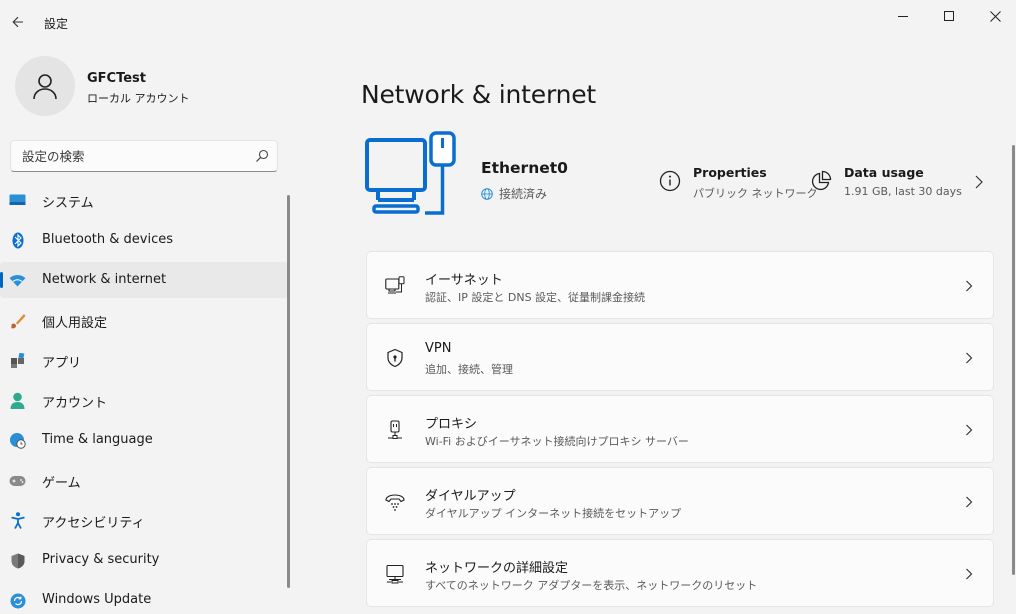  Describe the element at coordinates (97, 599) in the screenshot. I see `sidebar-item-label: Windows Update` at that location.